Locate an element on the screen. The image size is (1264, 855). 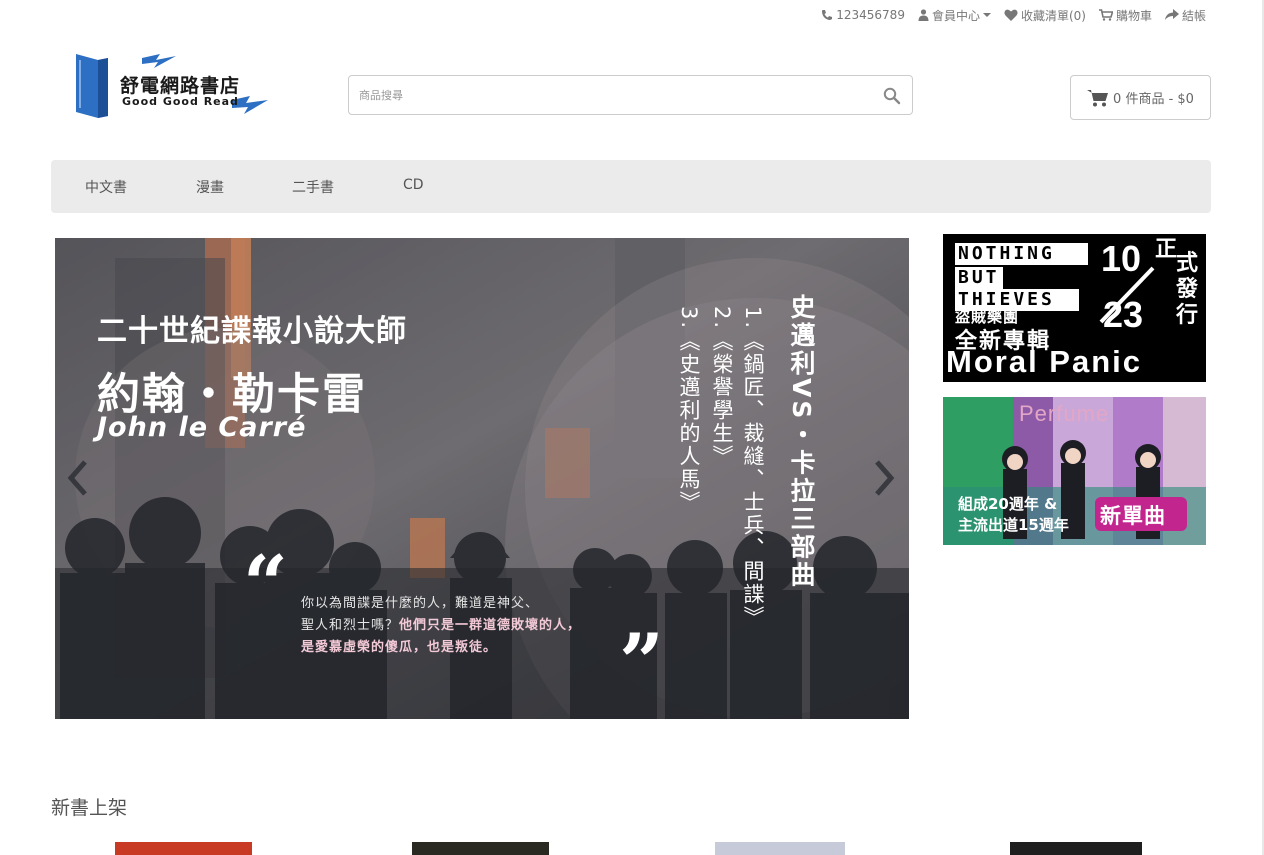
phone-text: 123456789 is located at coordinates (870, 15).